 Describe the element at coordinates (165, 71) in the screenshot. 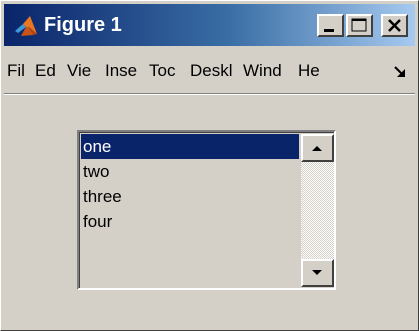

I see `menu-tools: Toc` at that location.